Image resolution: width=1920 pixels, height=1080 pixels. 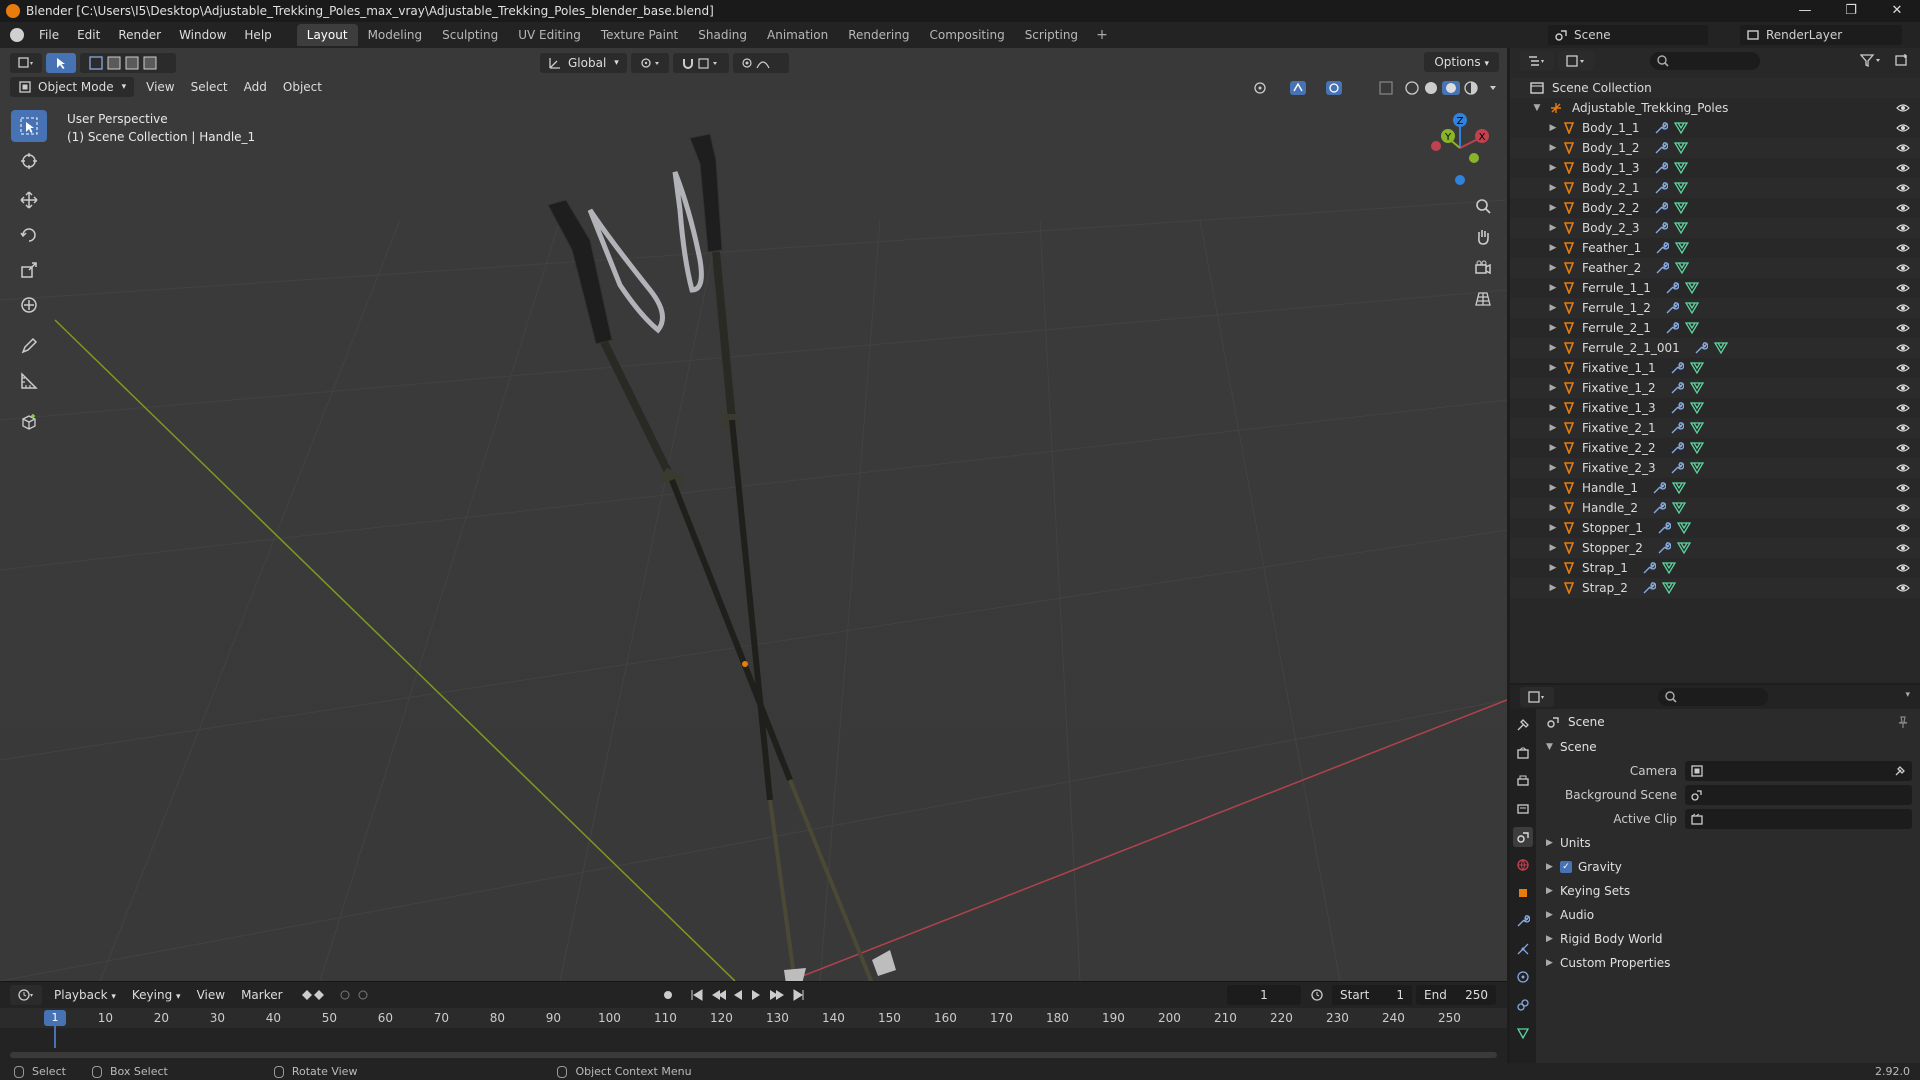 I want to click on object-mode-dropdown: Object Mode ▾, so click(x=72, y=87).